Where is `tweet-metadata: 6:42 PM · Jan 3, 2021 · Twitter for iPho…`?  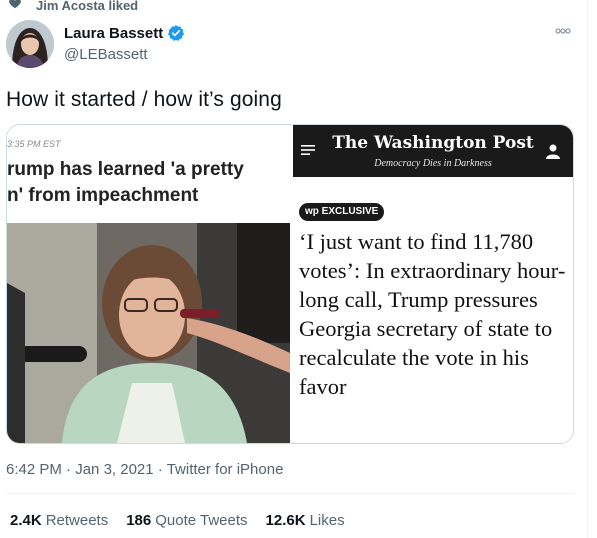 tweet-metadata: 6:42 PM · Jan 3, 2021 · Twitter for iPho… is located at coordinates (144, 469).